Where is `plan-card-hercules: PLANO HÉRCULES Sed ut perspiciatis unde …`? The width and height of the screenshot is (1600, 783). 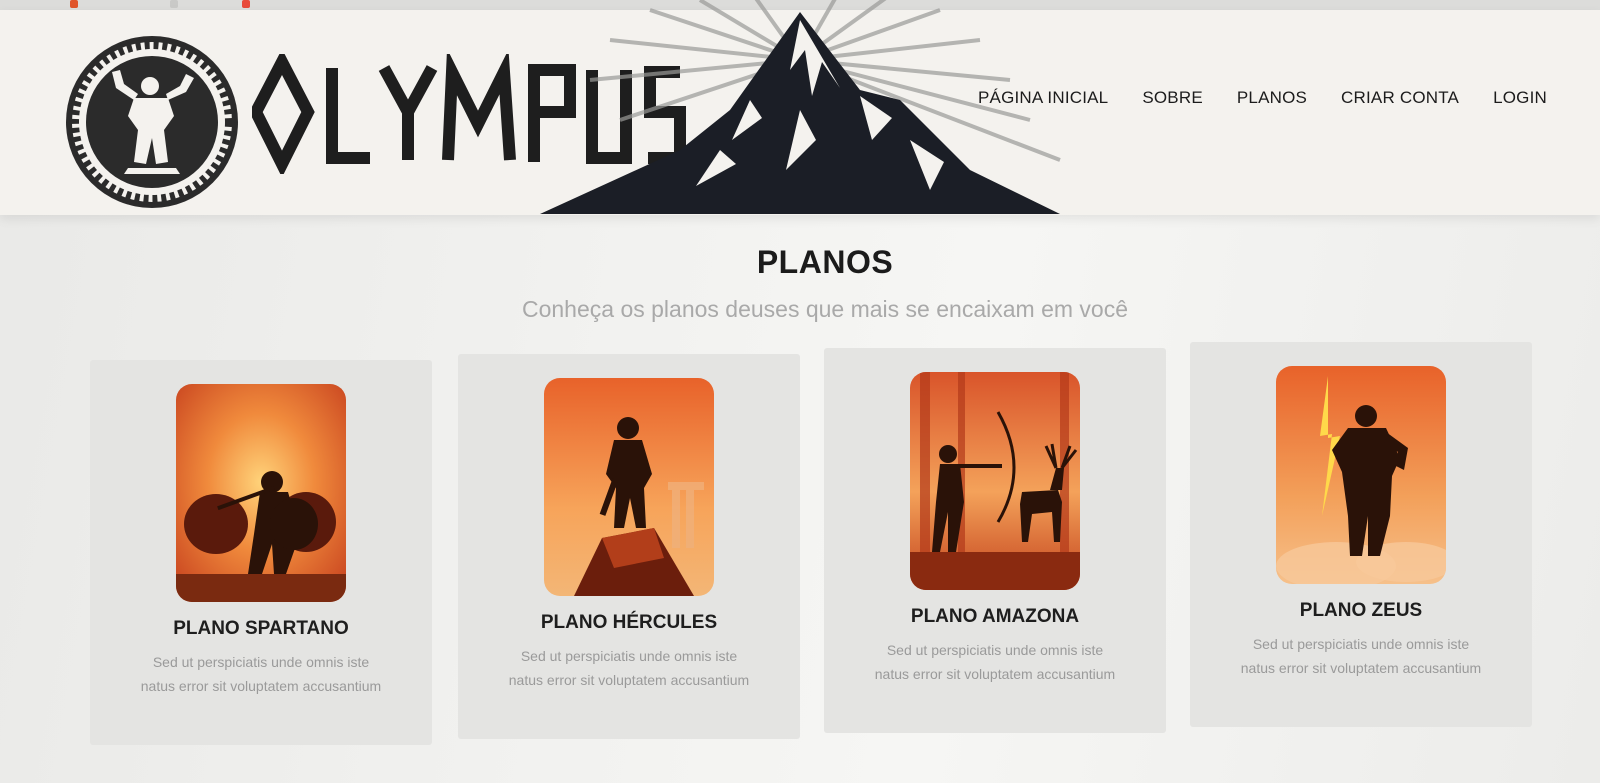
plan-card-hercules: PLANO HÉRCULES Sed ut perspiciatis unde … is located at coordinates (629, 546).